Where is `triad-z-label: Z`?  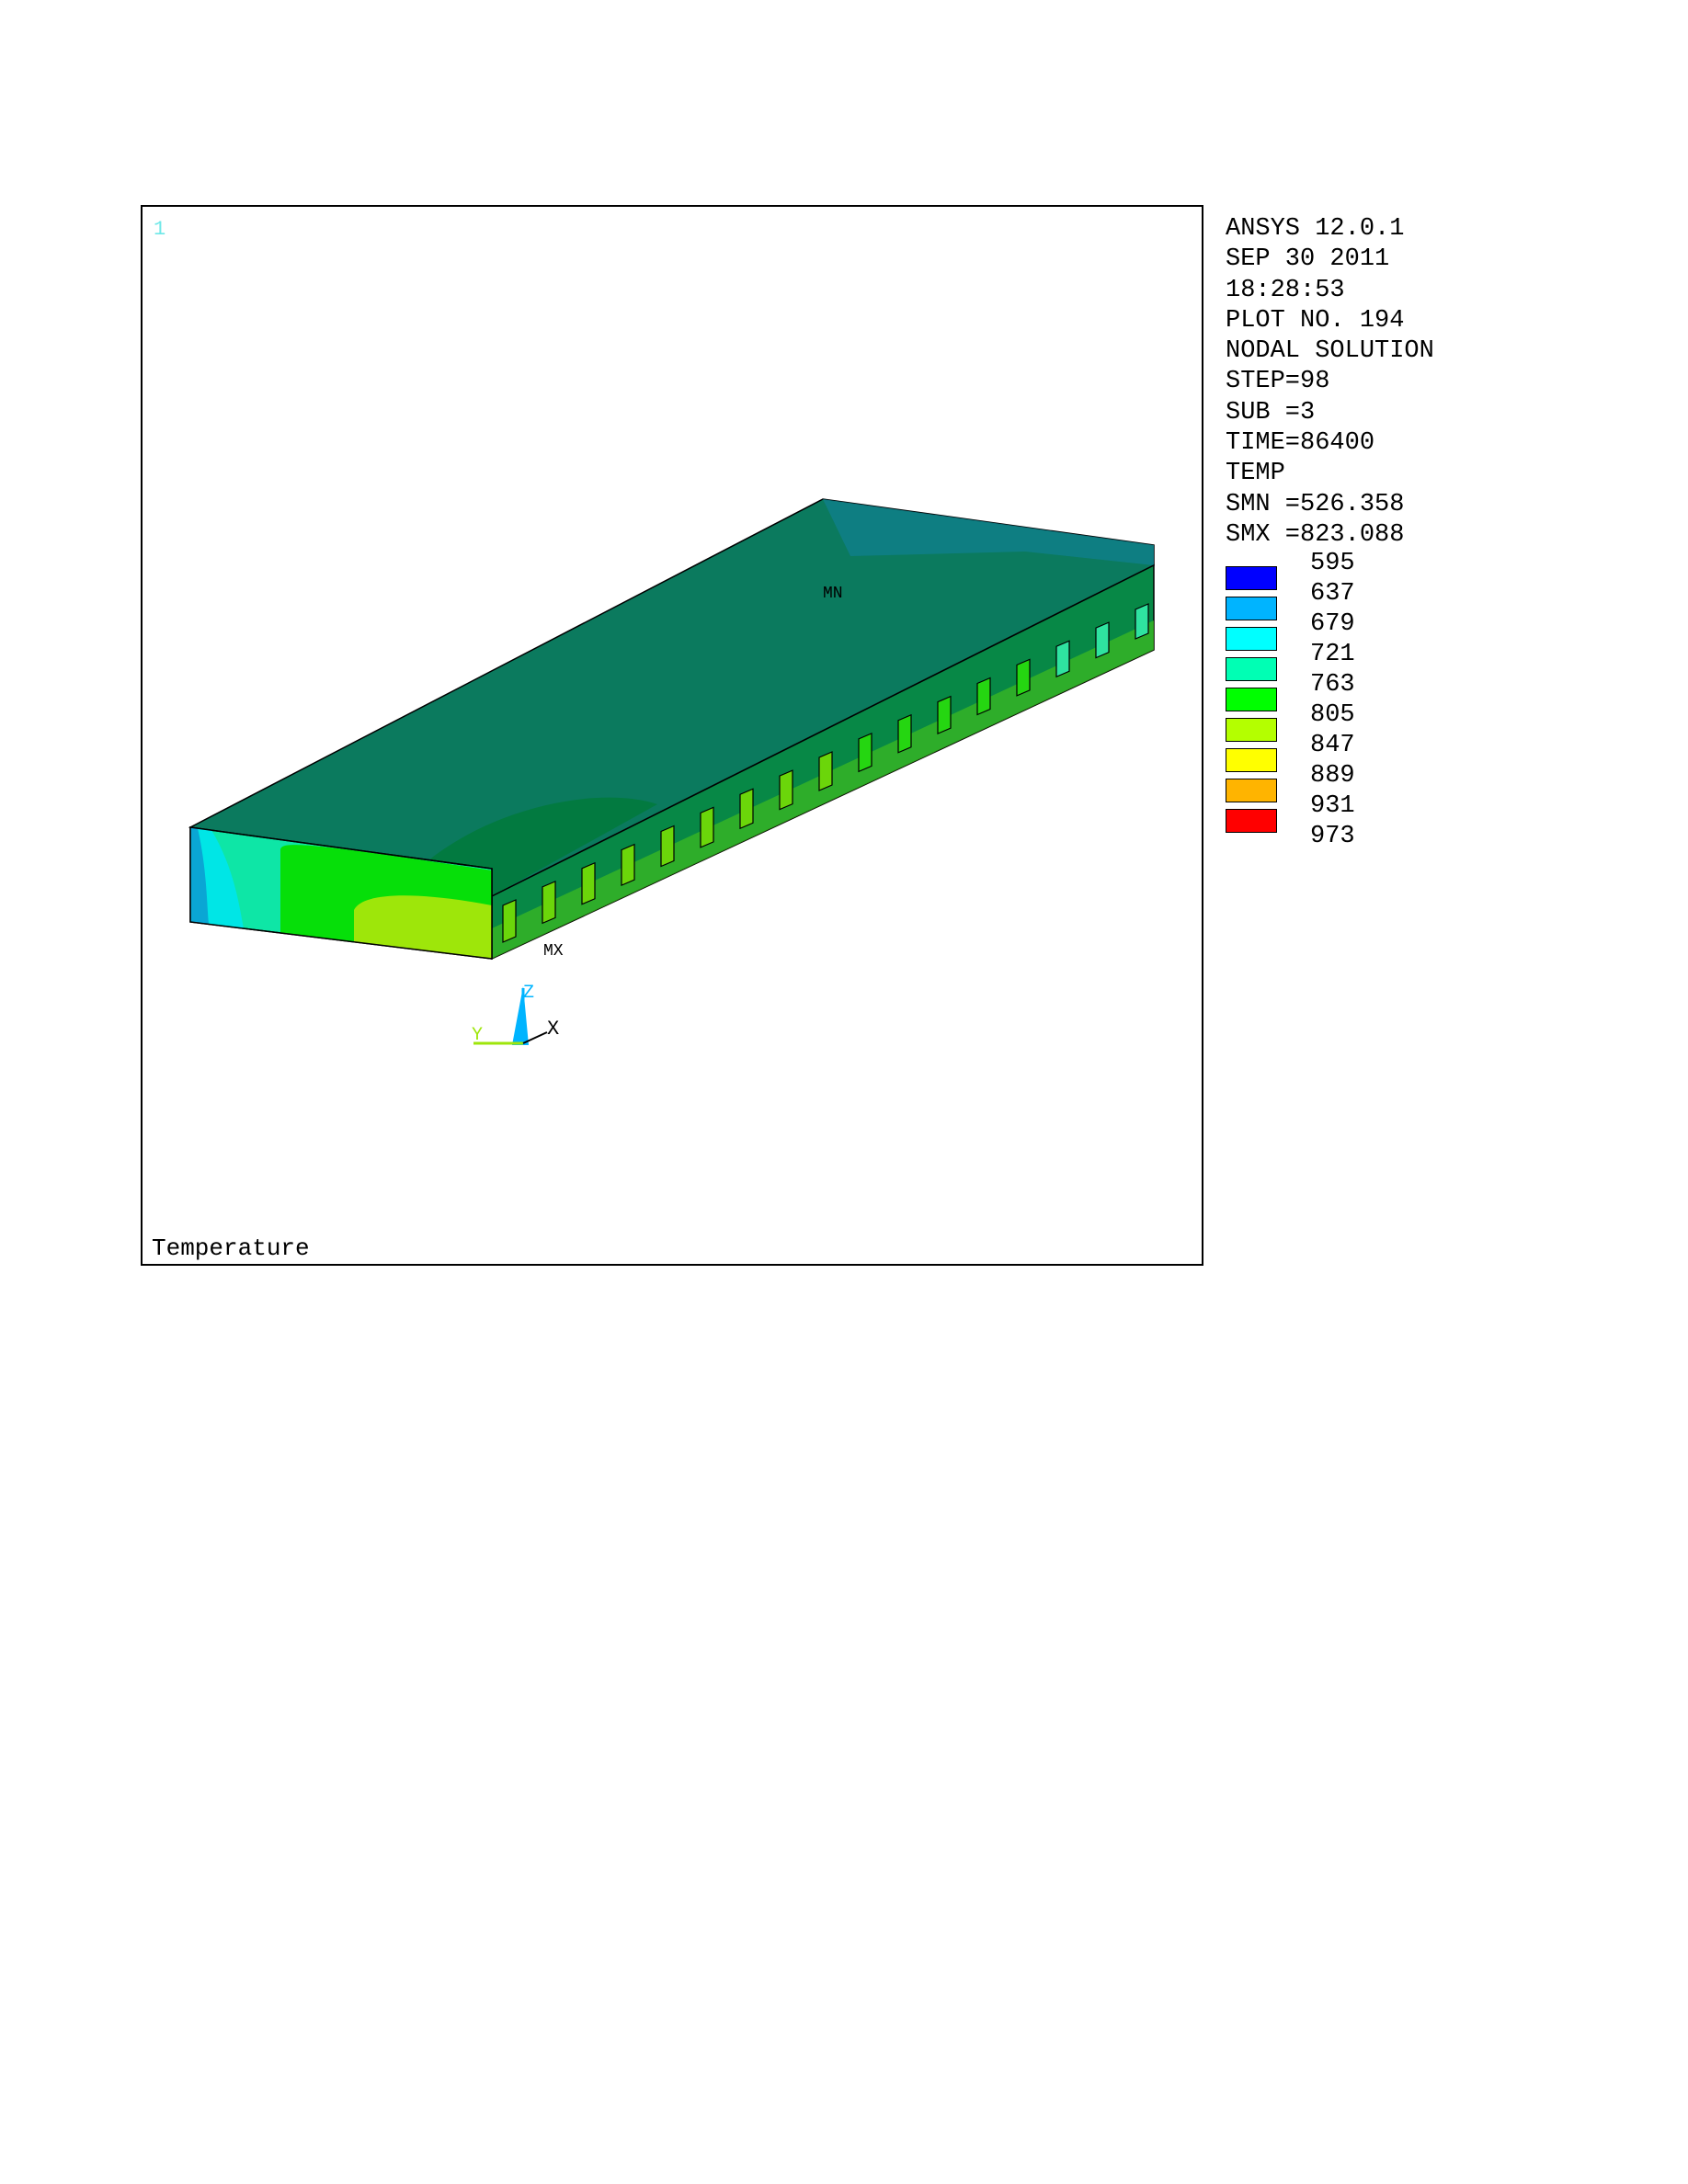
triad-z-label: Z is located at coordinates (528, 993).